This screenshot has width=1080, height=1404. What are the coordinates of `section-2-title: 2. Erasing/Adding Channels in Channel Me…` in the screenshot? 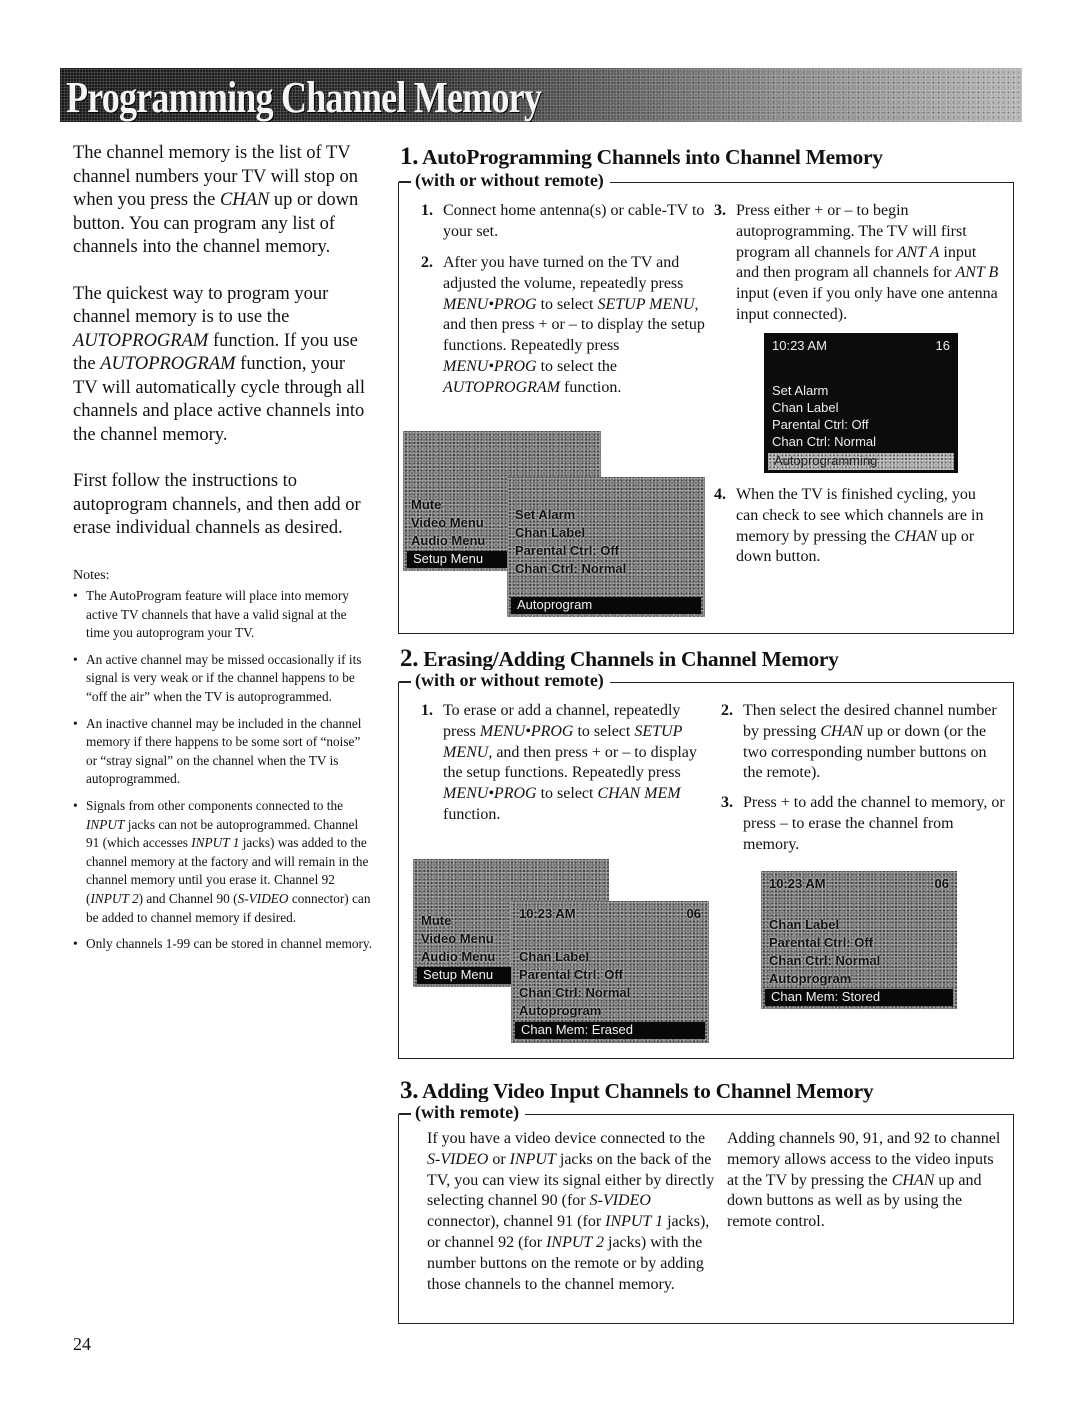 It's located at (619, 658).